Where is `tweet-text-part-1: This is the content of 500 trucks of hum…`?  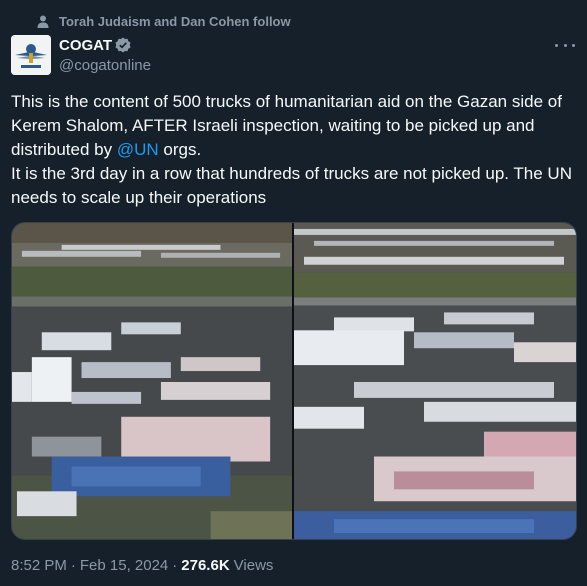 tweet-text-part-1: This is the content of 500 trucks of hum… is located at coordinates (286, 125).